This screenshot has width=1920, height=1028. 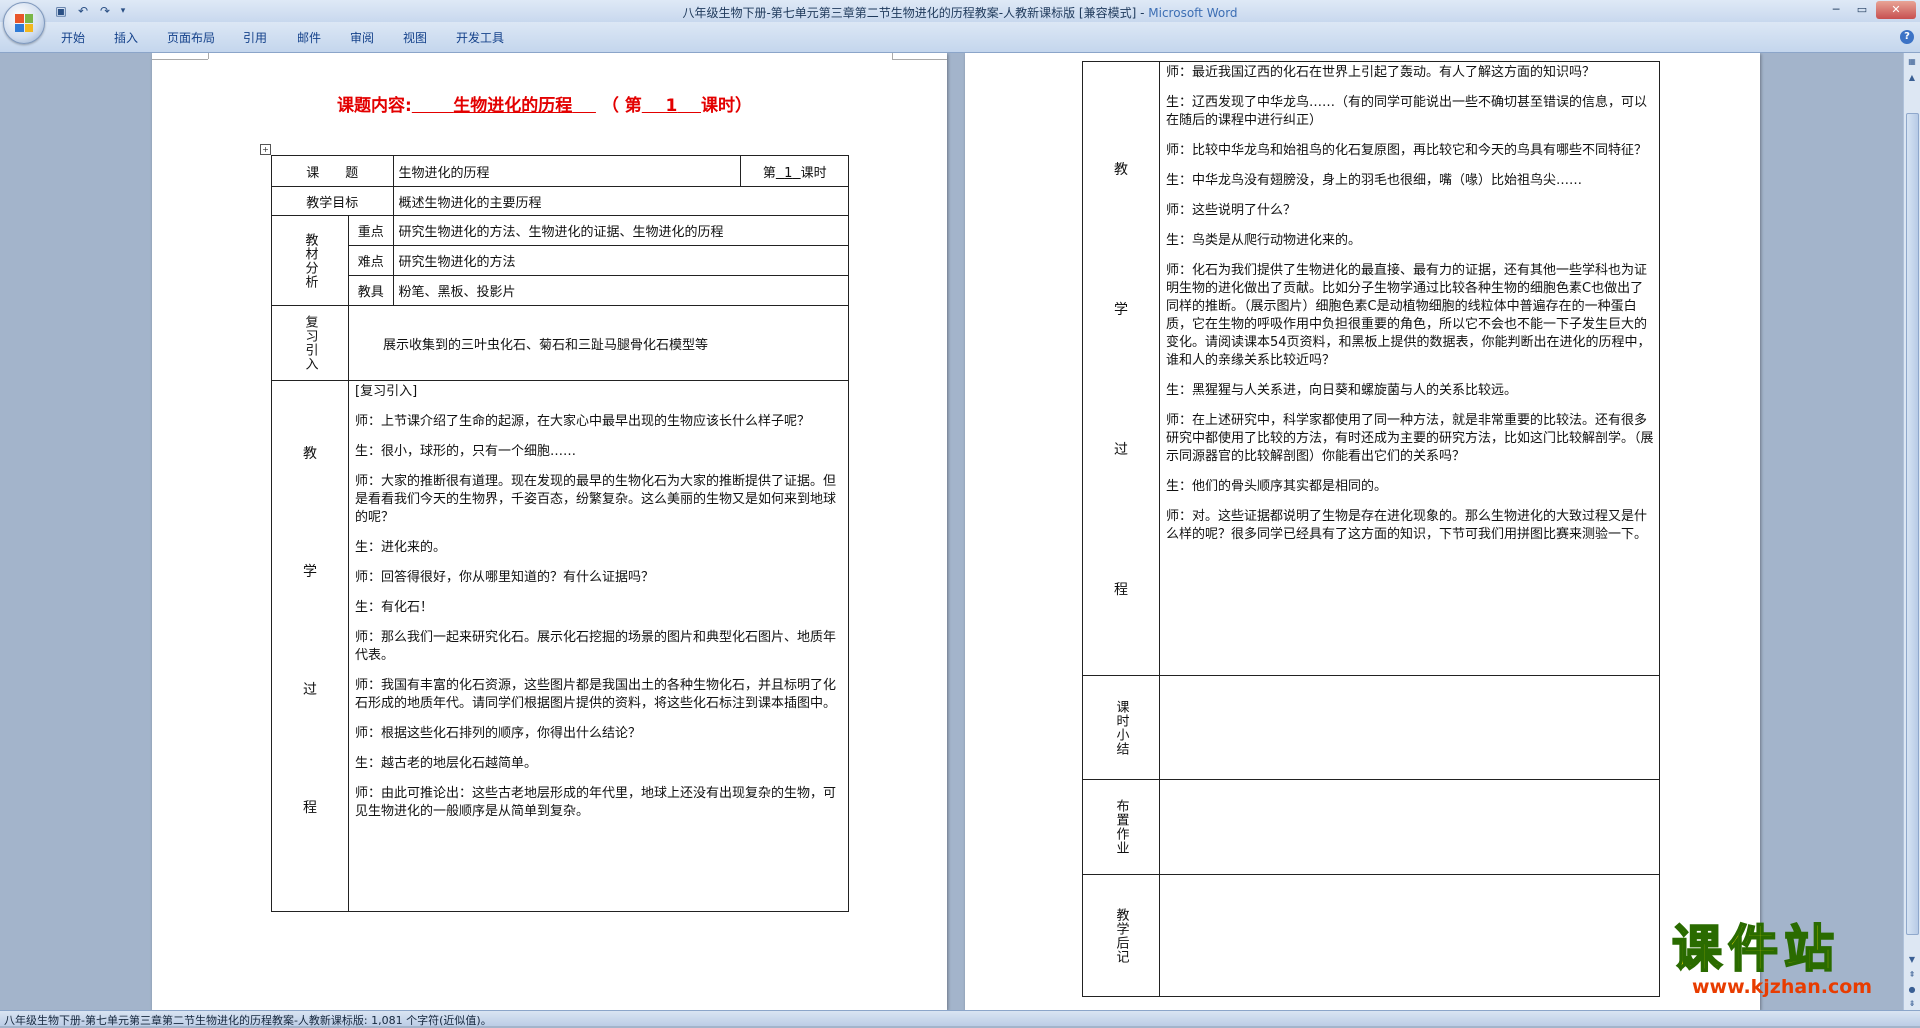 What do you see at coordinates (309, 37) in the screenshot?
I see `tab-mailings: 邮件` at bounding box center [309, 37].